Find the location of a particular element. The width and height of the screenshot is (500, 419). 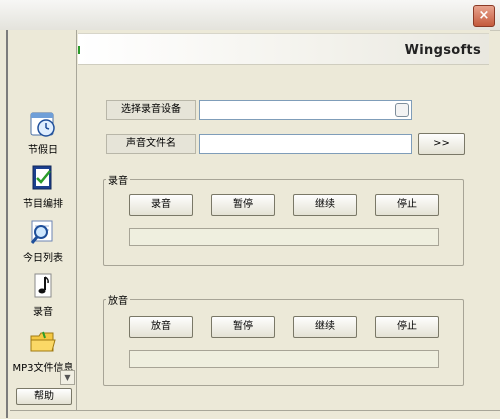

play-stop-button: 停止 is located at coordinates (407, 327).